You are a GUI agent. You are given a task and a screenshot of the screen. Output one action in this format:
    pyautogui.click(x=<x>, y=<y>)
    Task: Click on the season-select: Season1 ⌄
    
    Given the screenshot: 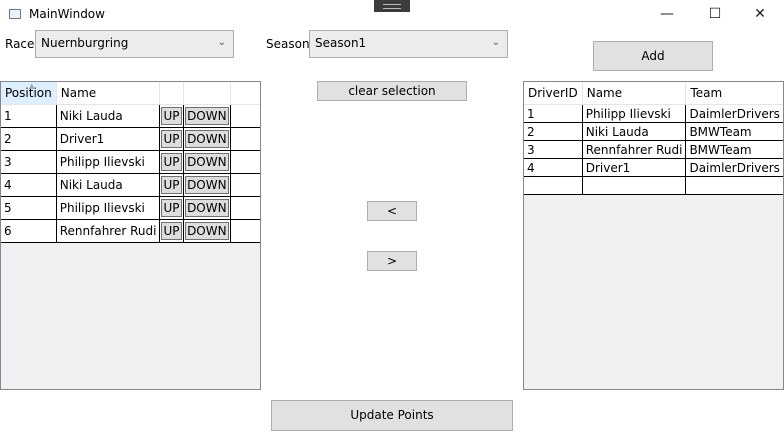 What is the action you would take?
    pyautogui.click(x=408, y=44)
    